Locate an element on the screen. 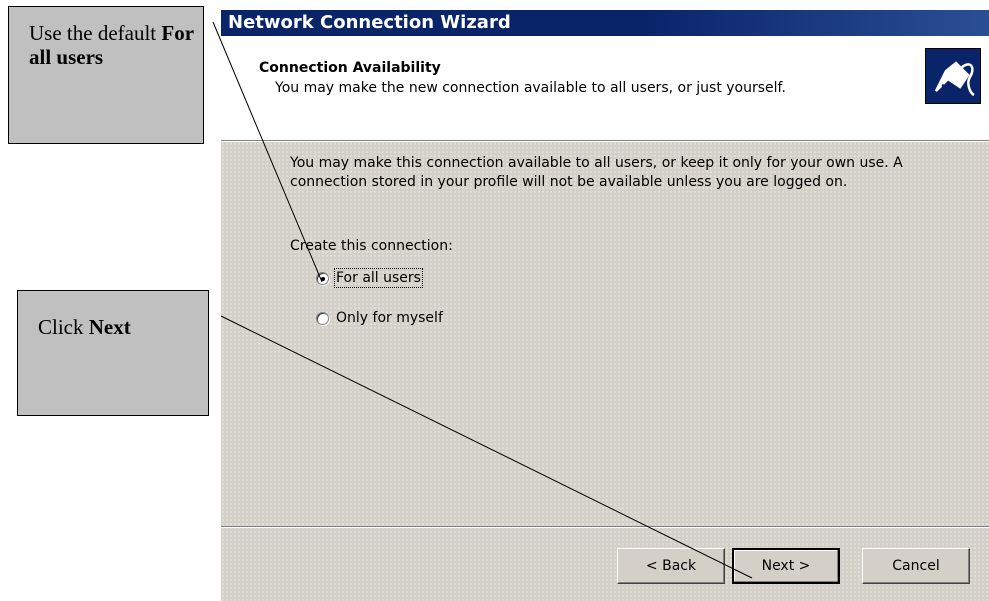 Image resolution: width=989 pixels, height=601 pixels. radio-only-for-myself-label: Only for myself is located at coordinates (389, 318).